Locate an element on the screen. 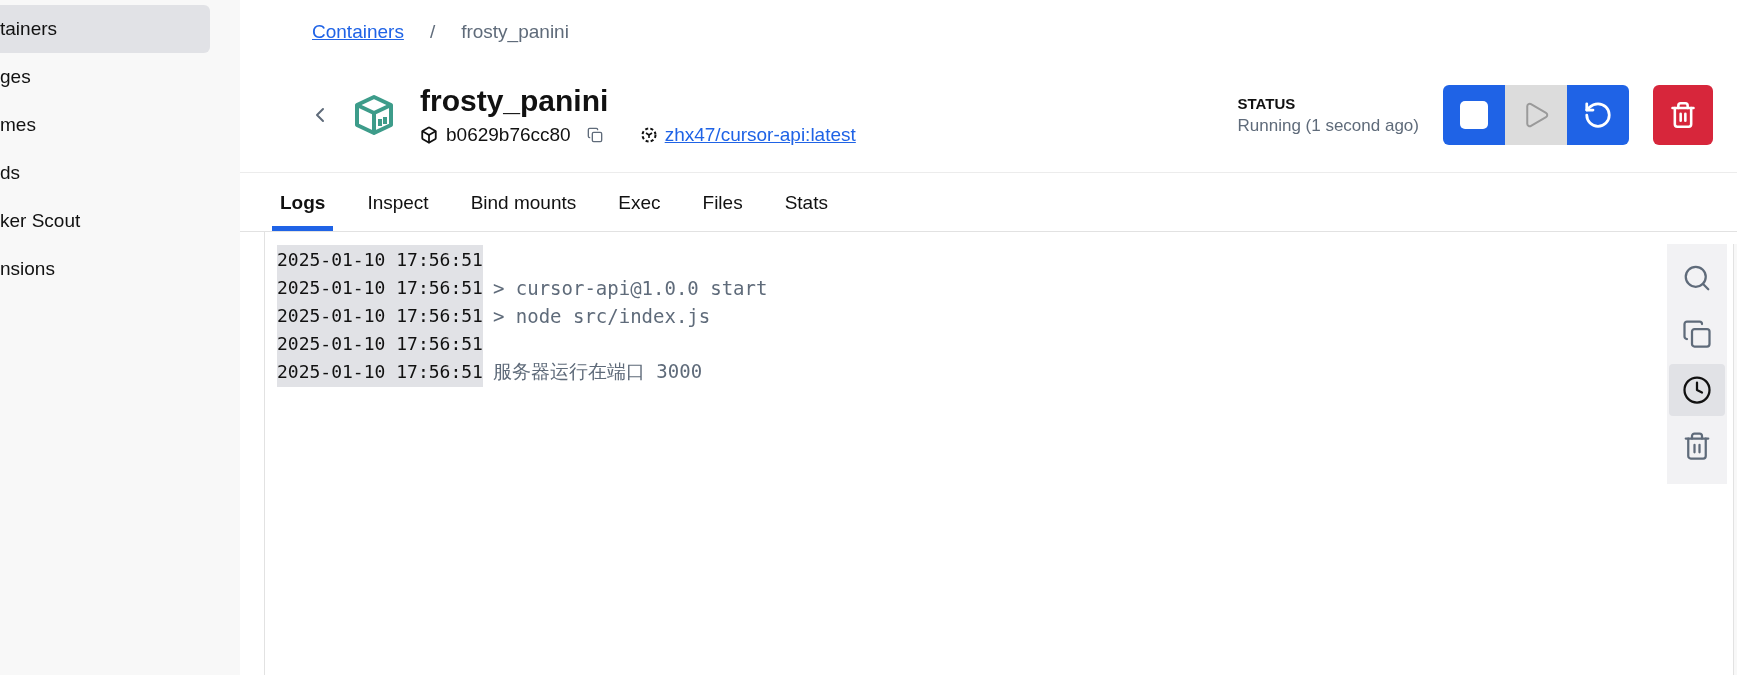  log-message: > node src/index.js is located at coordinates (601, 316).